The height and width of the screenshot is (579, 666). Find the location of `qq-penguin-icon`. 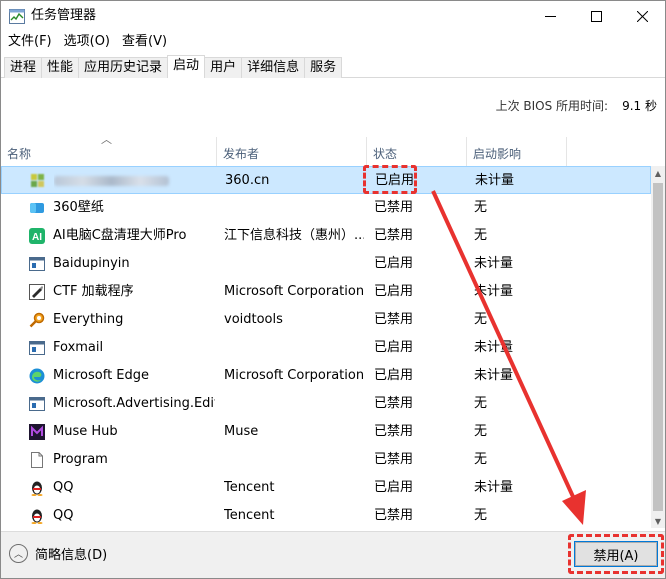

qq-penguin-icon is located at coordinates (38, 516).